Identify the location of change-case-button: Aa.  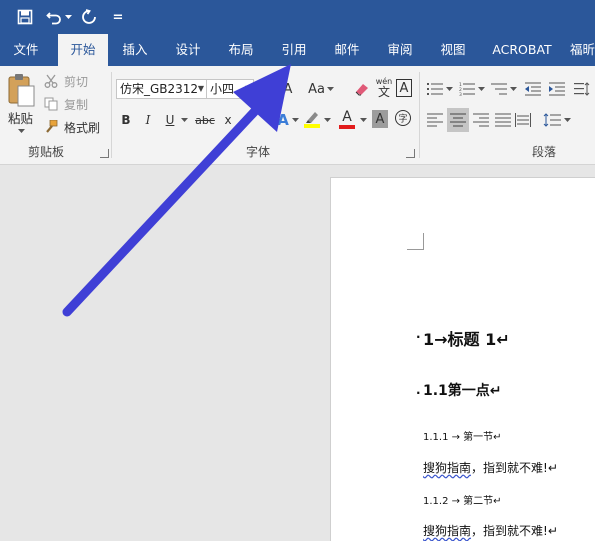
(321, 89).